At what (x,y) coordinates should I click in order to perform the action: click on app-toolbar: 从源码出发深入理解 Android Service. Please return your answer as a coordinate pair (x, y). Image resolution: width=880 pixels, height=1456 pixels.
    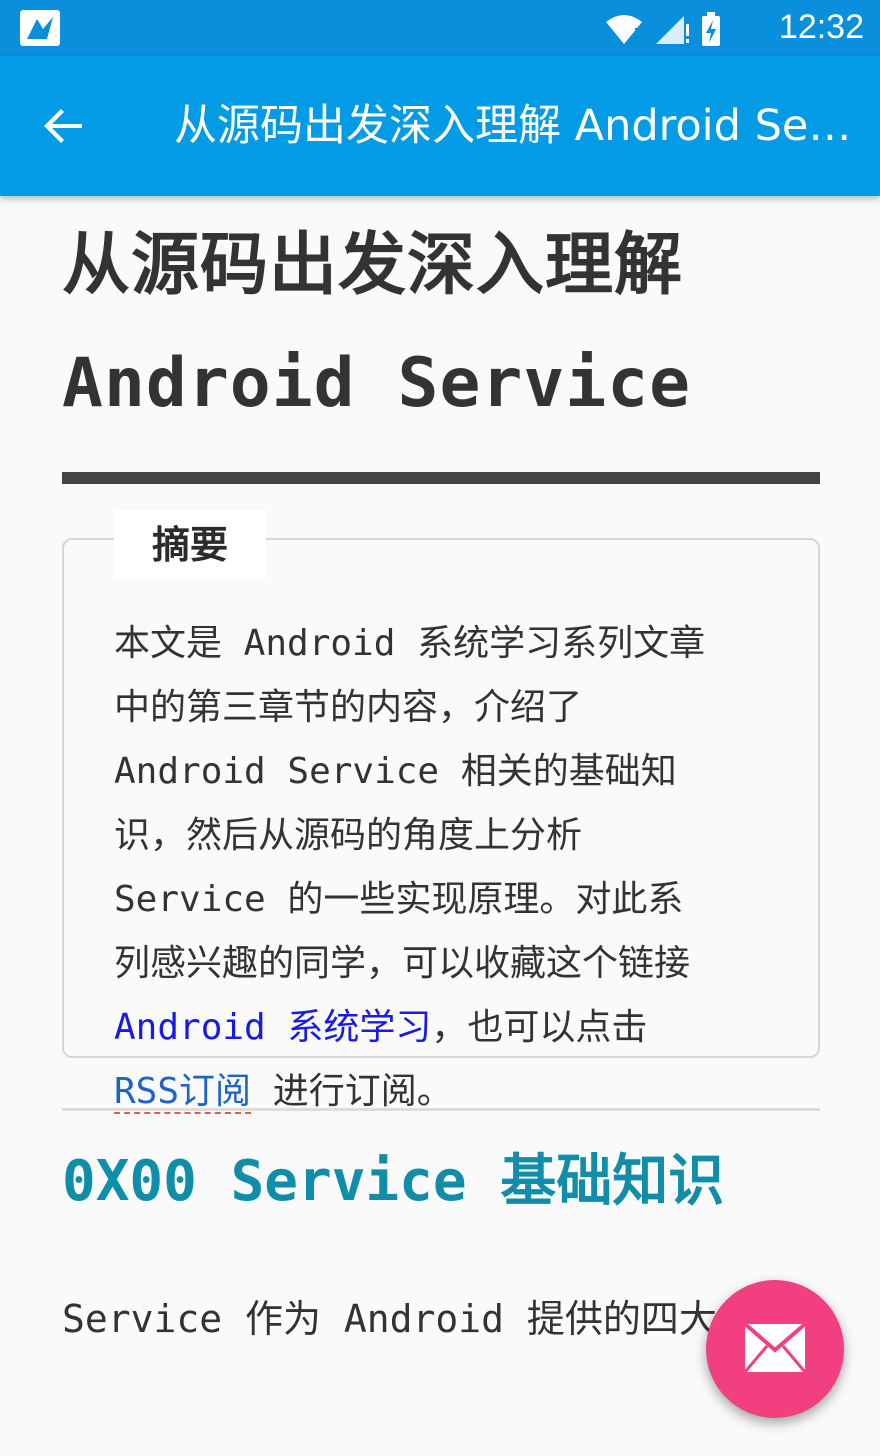
    Looking at the image, I should click on (440, 126).